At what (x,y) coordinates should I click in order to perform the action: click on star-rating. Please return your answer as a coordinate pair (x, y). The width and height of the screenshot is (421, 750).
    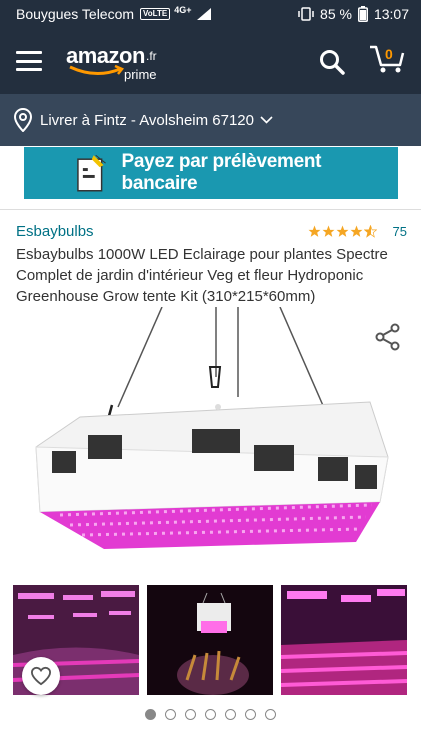
    Looking at the image, I should click on (342, 231).